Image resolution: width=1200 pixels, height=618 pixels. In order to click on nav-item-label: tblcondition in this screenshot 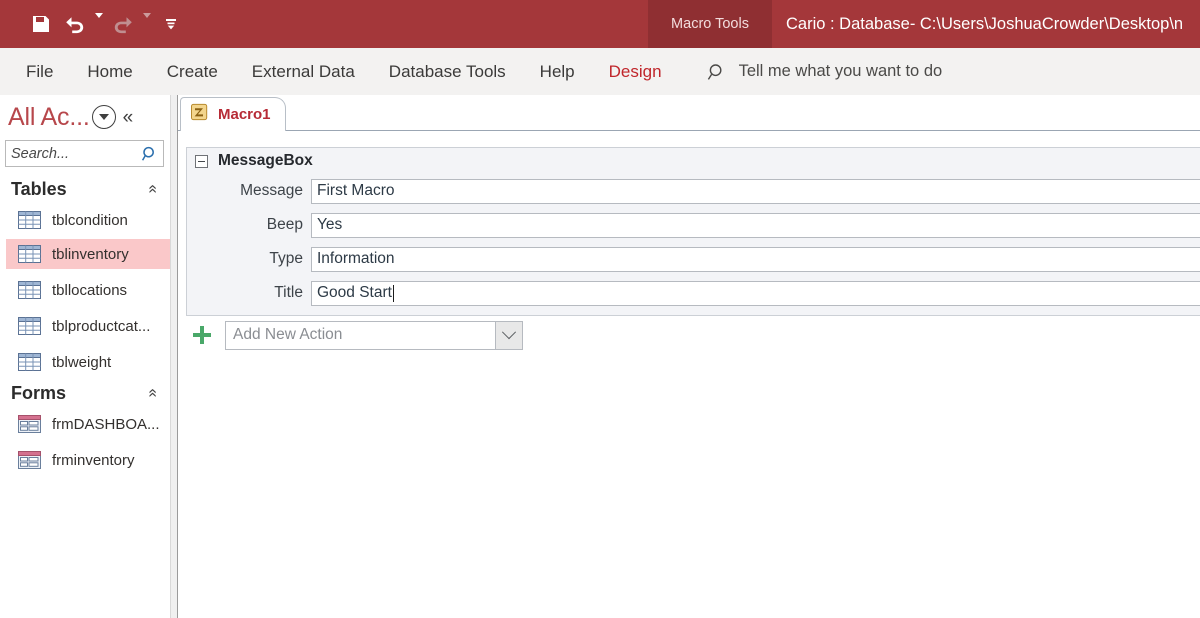, I will do `click(90, 220)`.